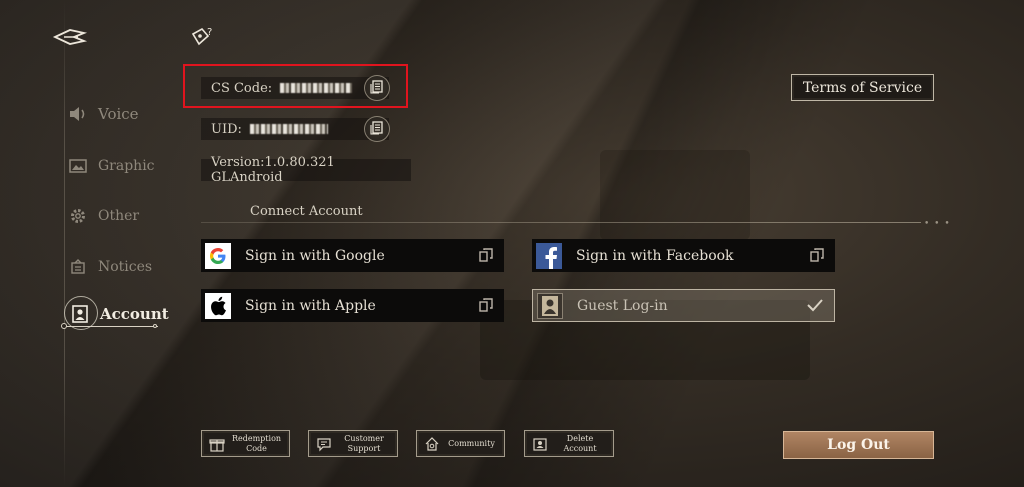 The width and height of the screenshot is (1024, 487). Describe the element at coordinates (561, 222) in the screenshot. I see `section-divider` at that location.